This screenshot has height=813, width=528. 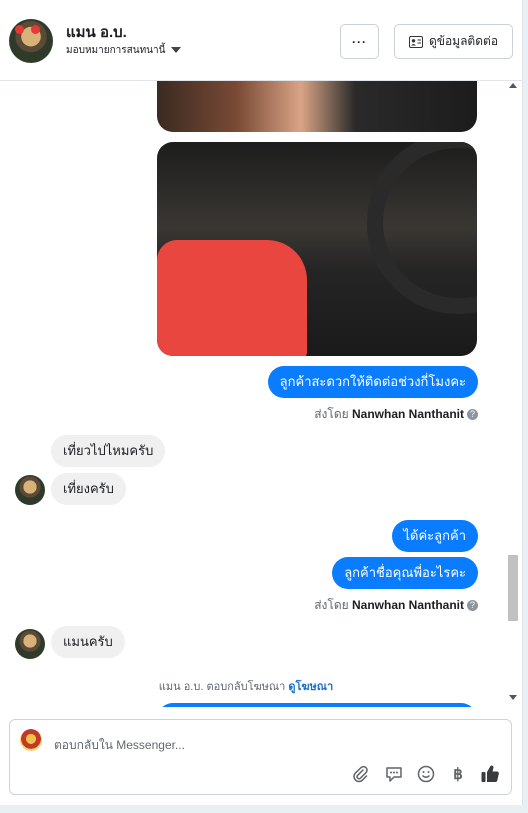 I want to click on thumbs-up-icon, so click(x=490, y=774).